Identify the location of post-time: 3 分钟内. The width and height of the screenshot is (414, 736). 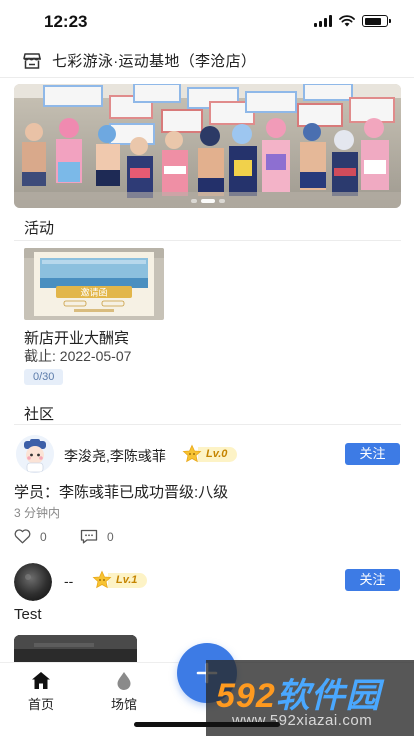
(37, 513).